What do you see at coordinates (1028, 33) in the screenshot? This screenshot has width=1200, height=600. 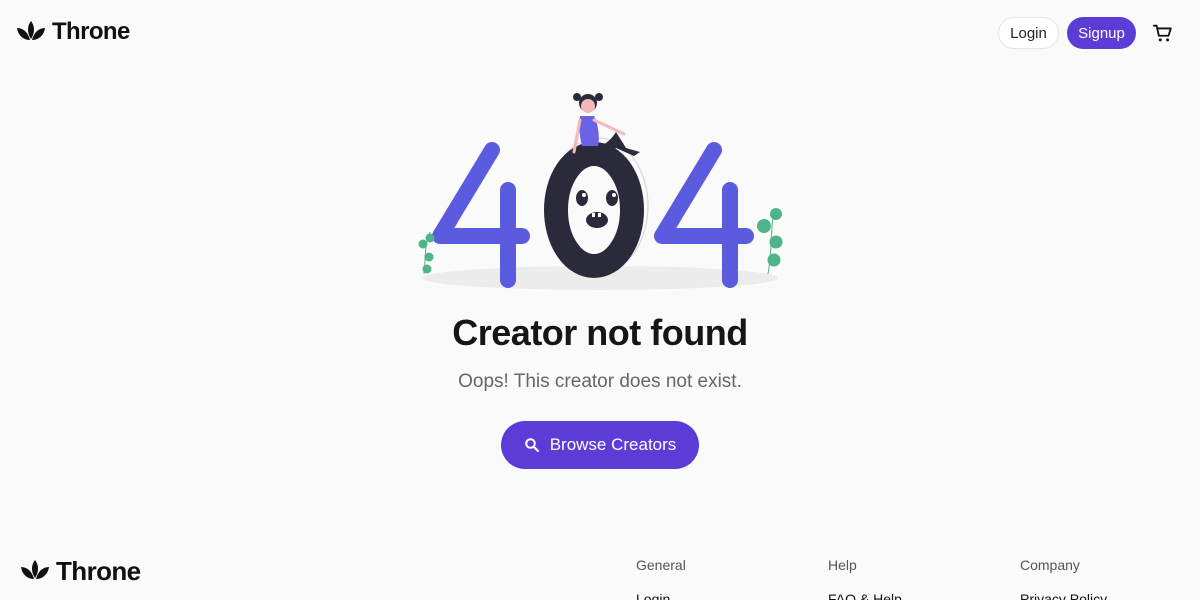 I see `login-button: Login` at bounding box center [1028, 33].